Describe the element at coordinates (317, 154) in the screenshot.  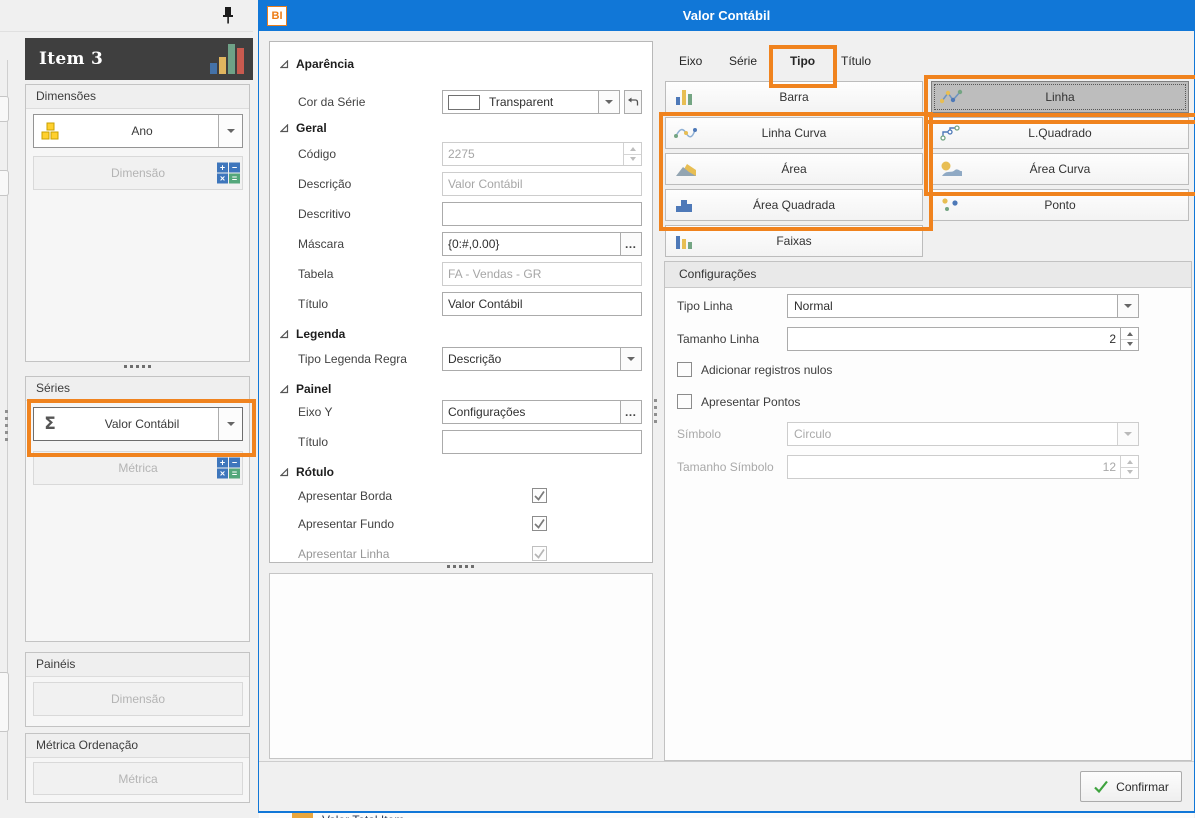
I see `prop-label: Código` at that location.